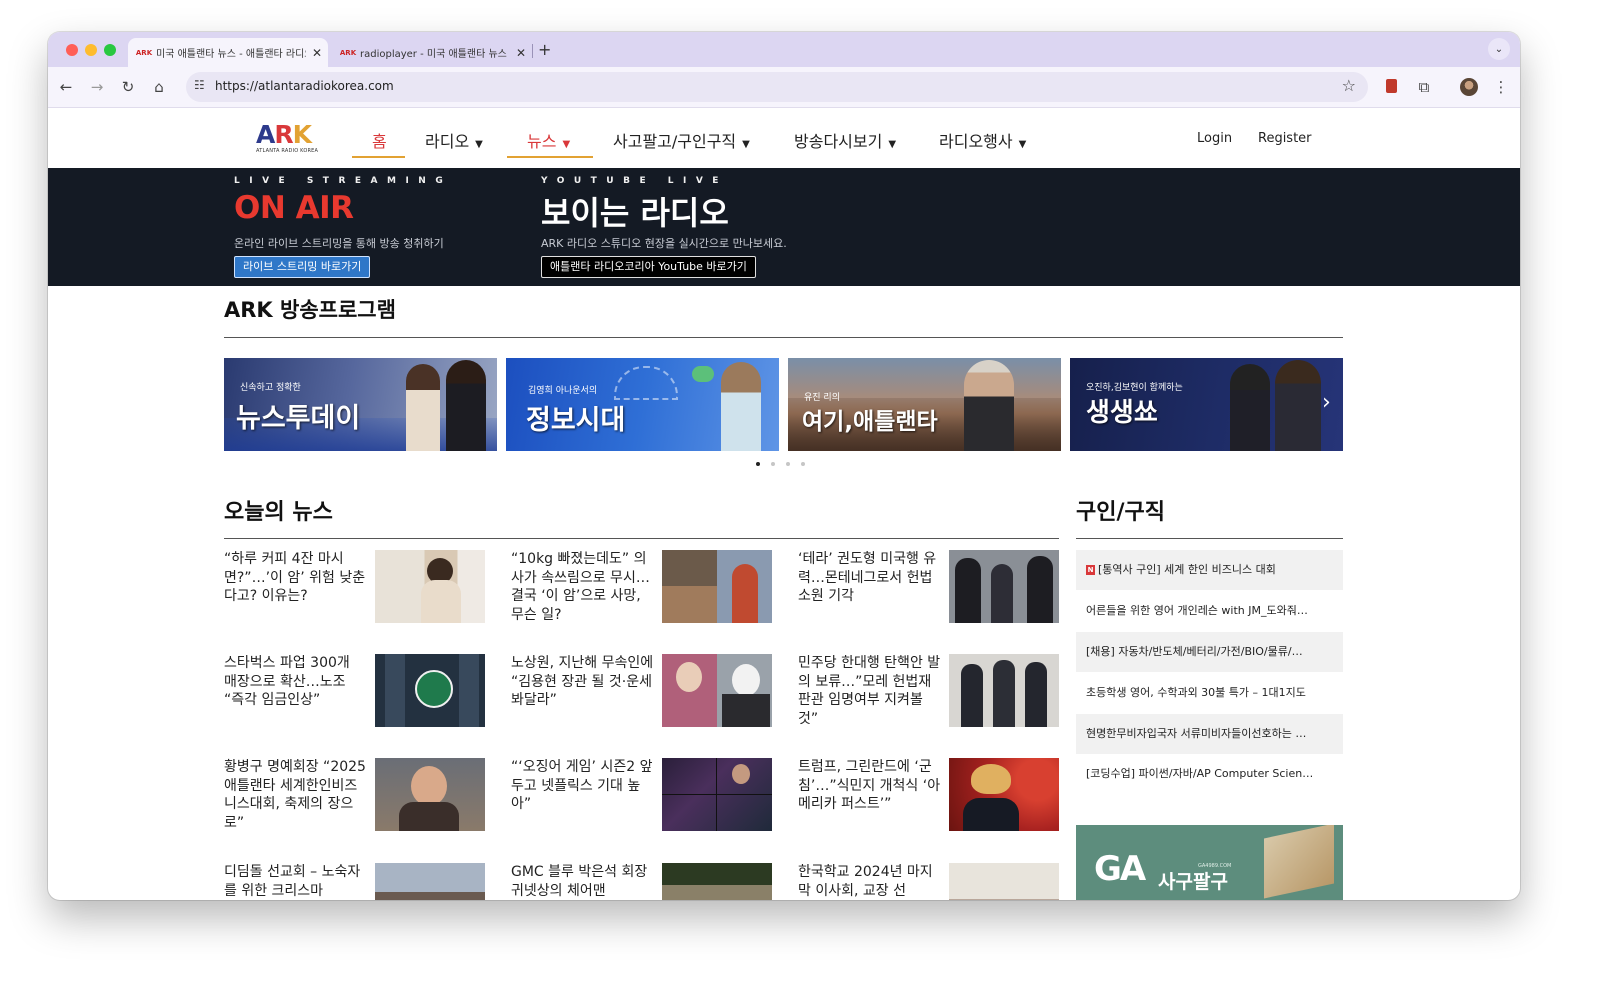 The height and width of the screenshot is (984, 1600). I want to click on news-item: 황병구 명예회장 “2025 애틀랜타 세계한인비즈니스대회, 축제의 장으로”, so click(355, 798).